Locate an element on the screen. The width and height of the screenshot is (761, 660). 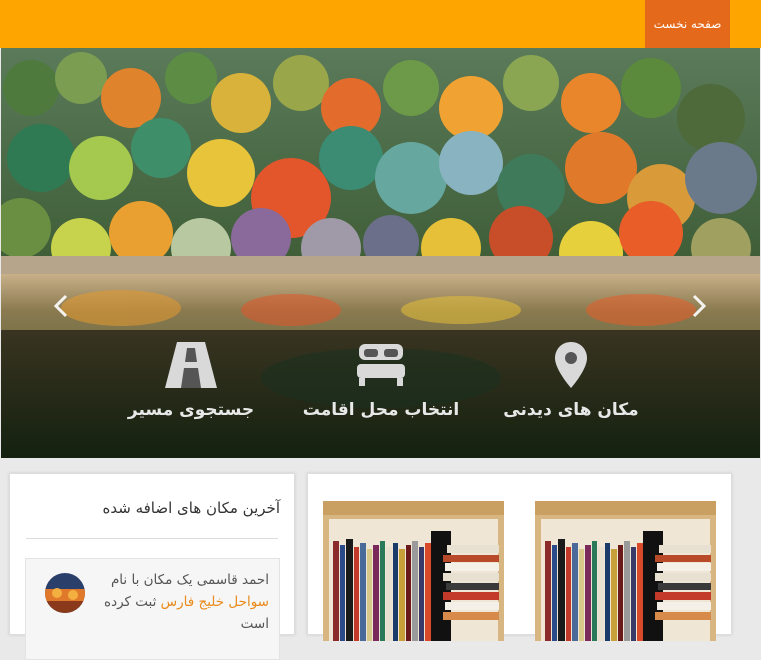
divider is located at coordinates (152, 538).